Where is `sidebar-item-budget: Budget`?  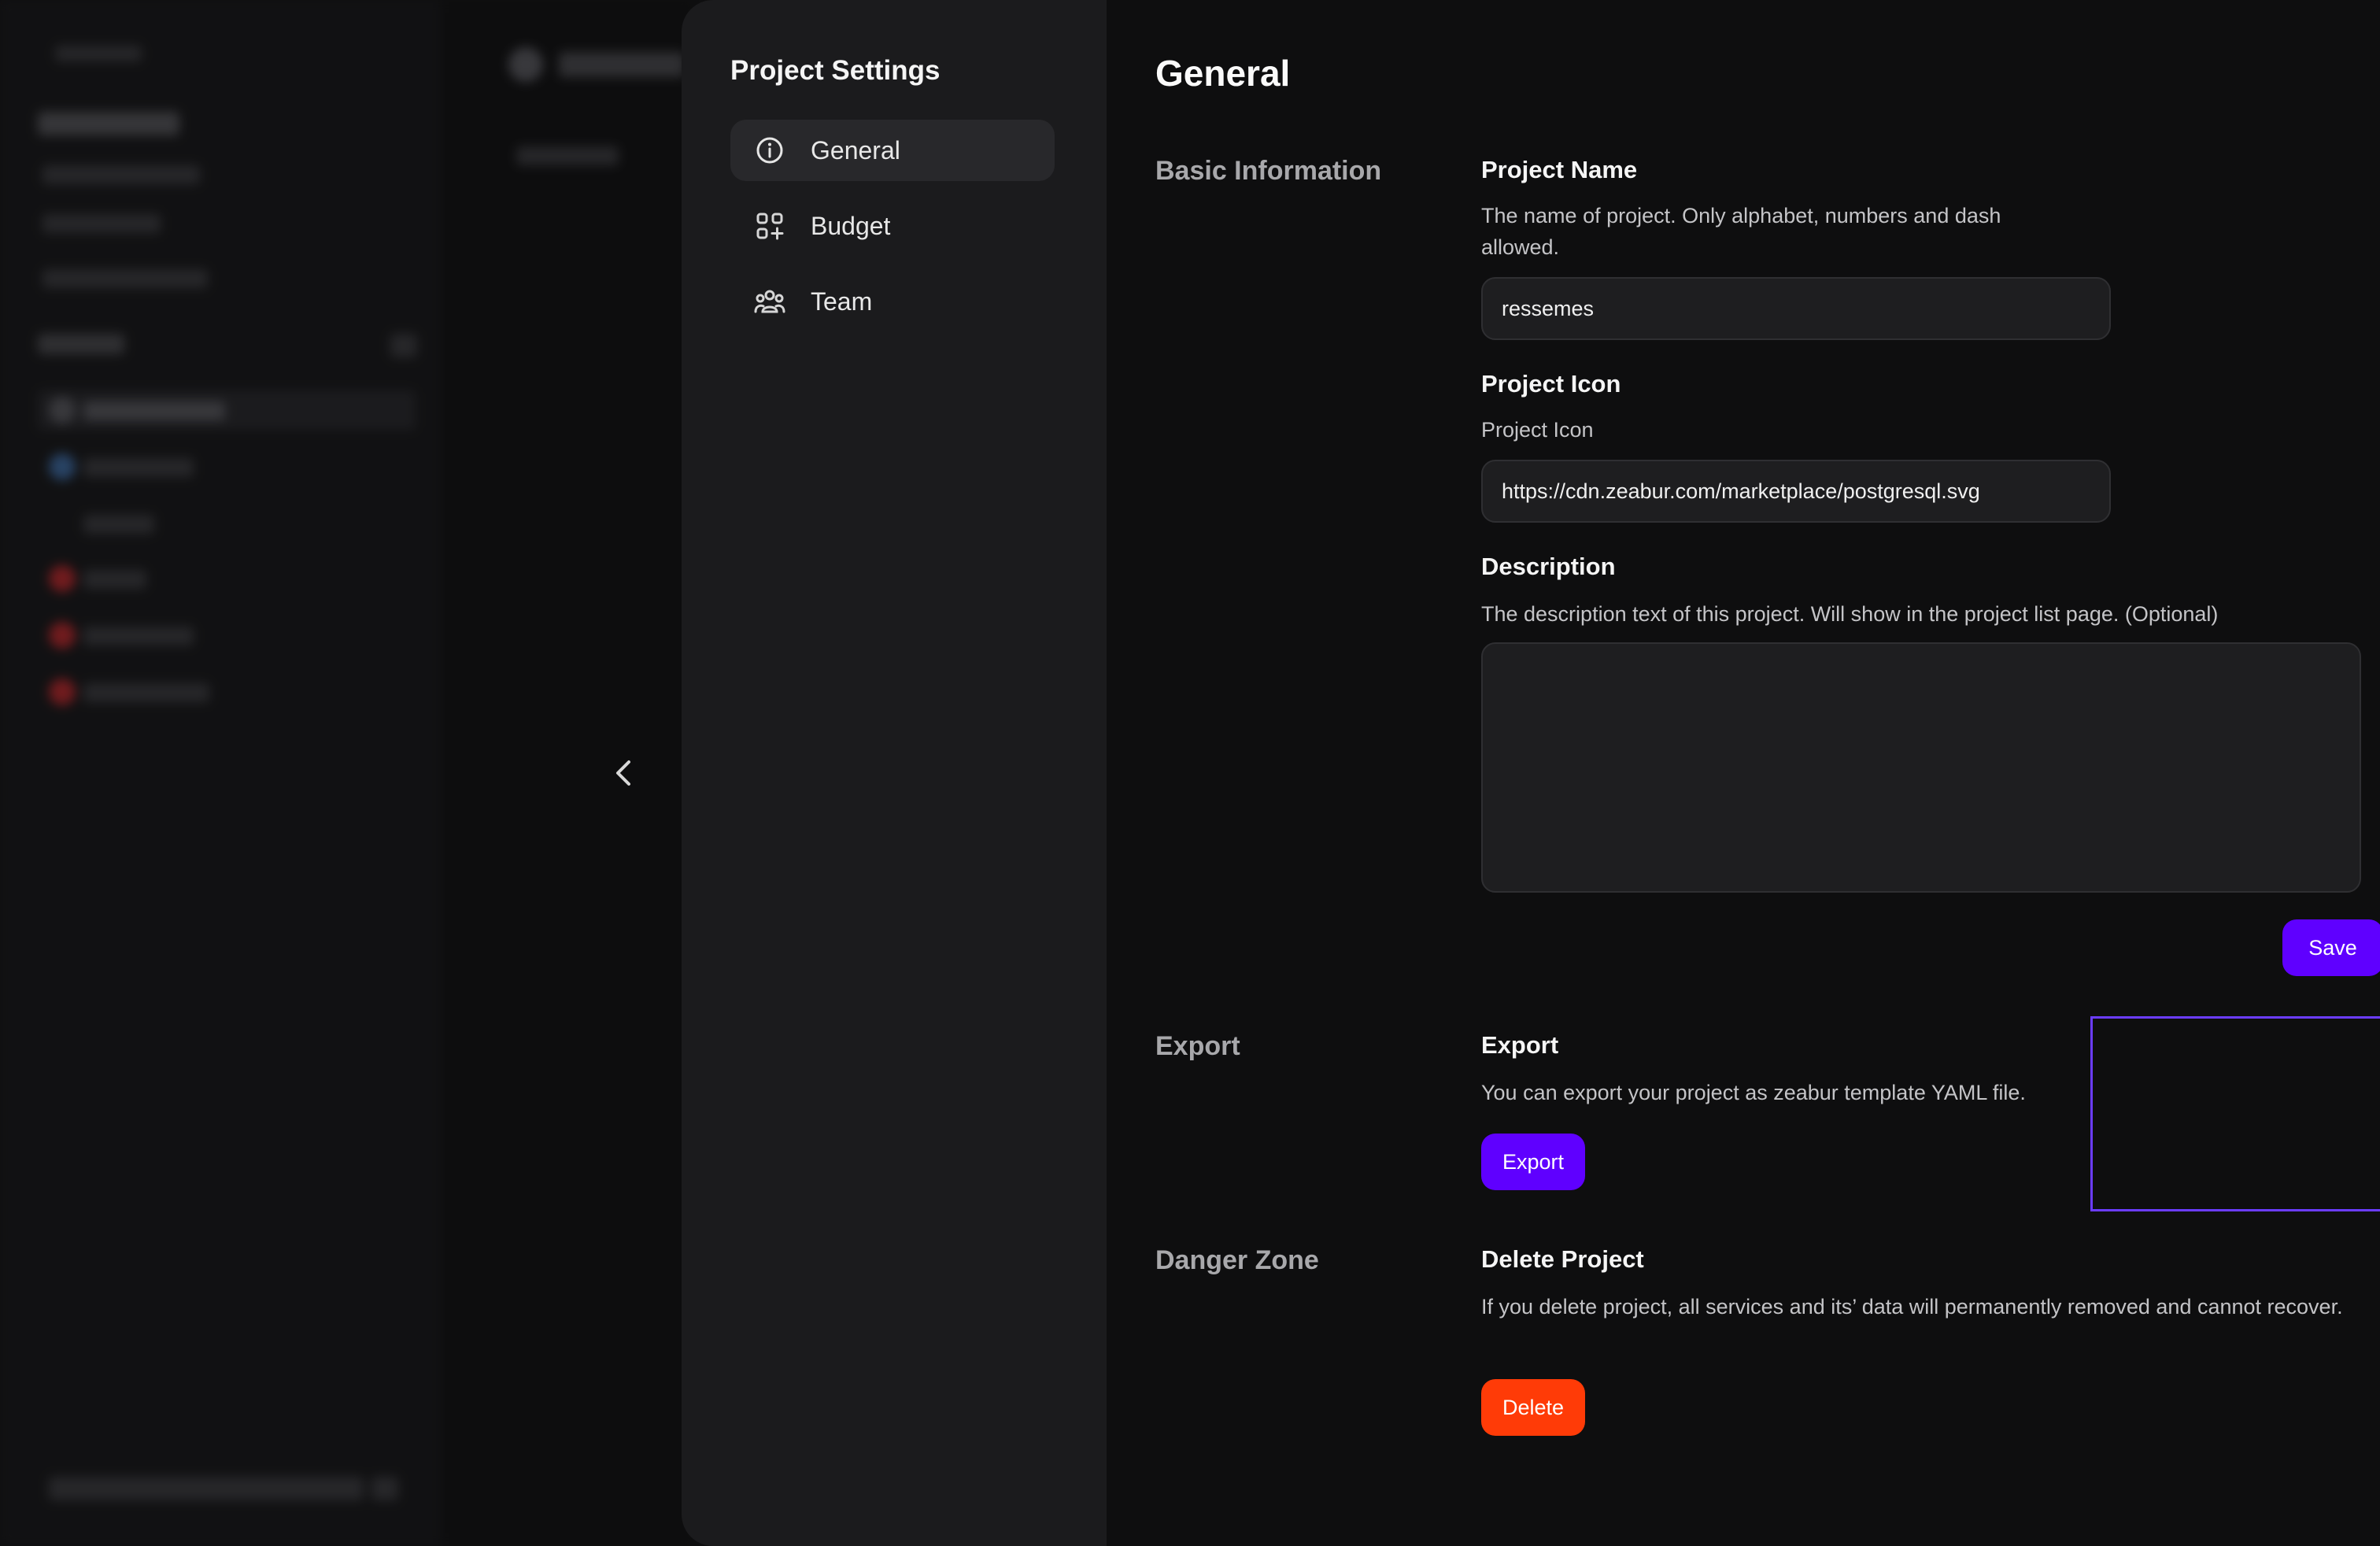 sidebar-item-budget: Budget is located at coordinates (893, 226).